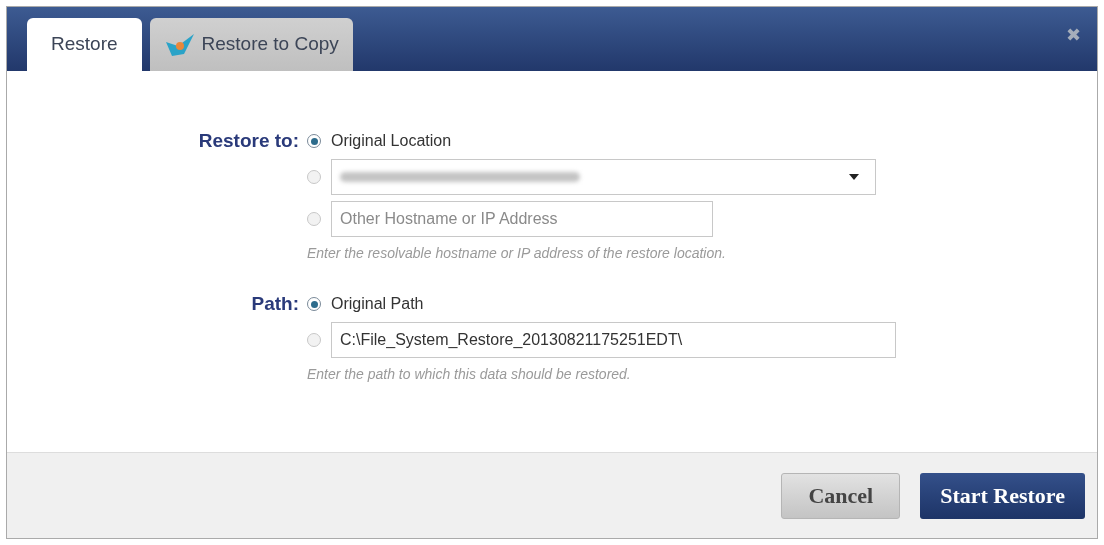 The width and height of the screenshot is (1104, 545). Describe the element at coordinates (251, 44) in the screenshot. I see `tab: Restore to Copy` at that location.